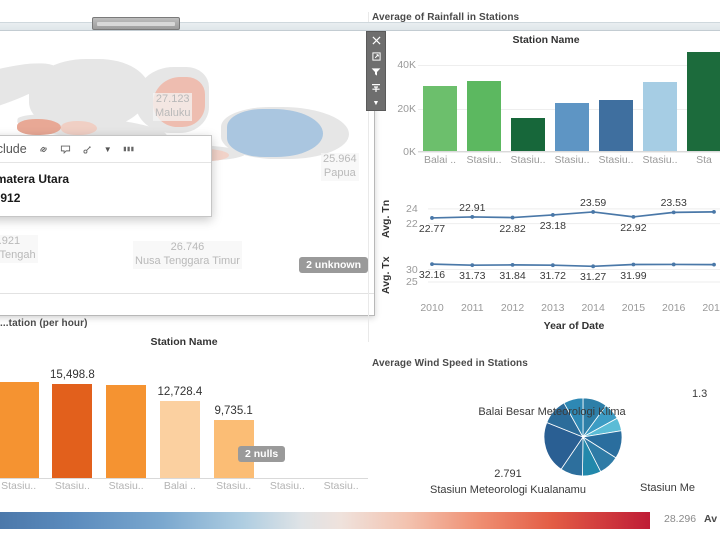 This screenshot has height=540, width=720. I want to click on year-tick: 2010, so click(432, 308).